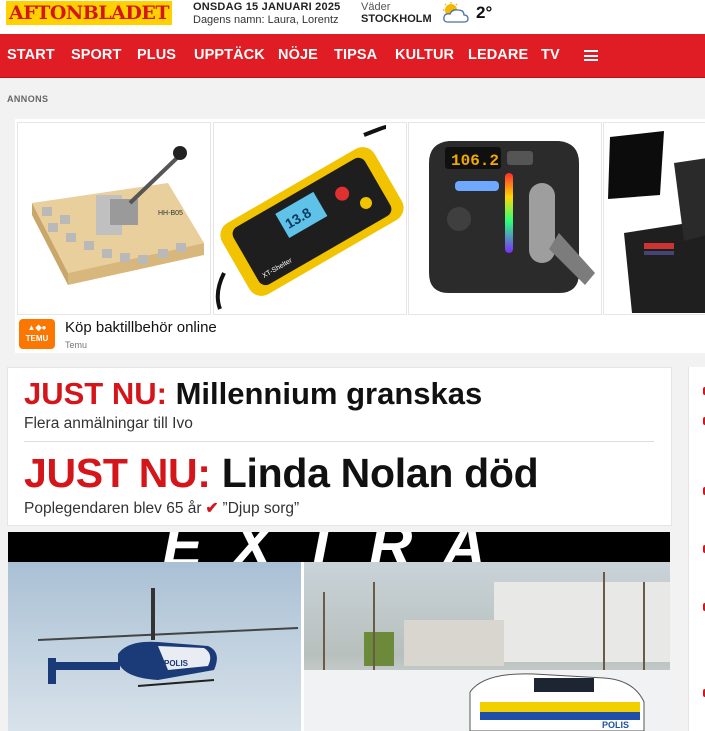 The height and width of the screenshot is (731, 705). What do you see at coordinates (338, 547) in the screenshot?
I see `extra-banner-text: EXTRA` at bounding box center [338, 547].